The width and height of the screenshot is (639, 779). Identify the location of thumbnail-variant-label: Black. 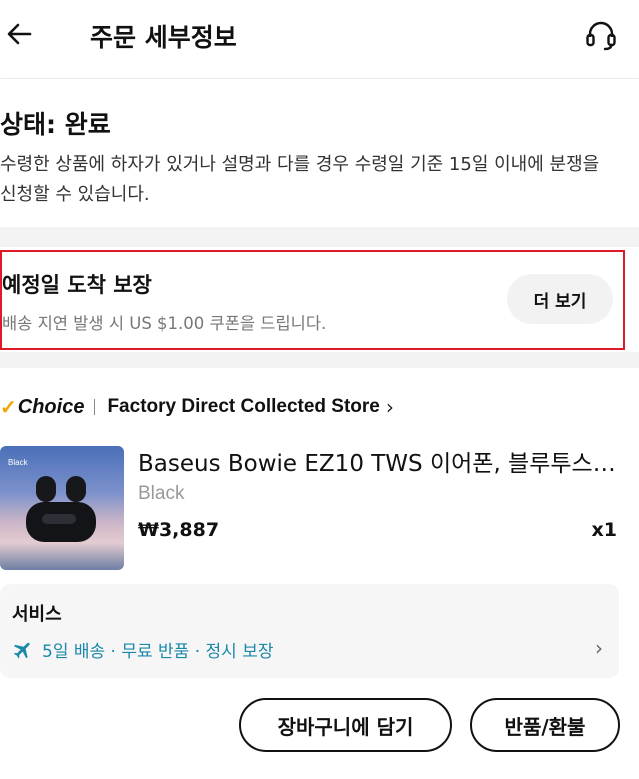
(18, 462).